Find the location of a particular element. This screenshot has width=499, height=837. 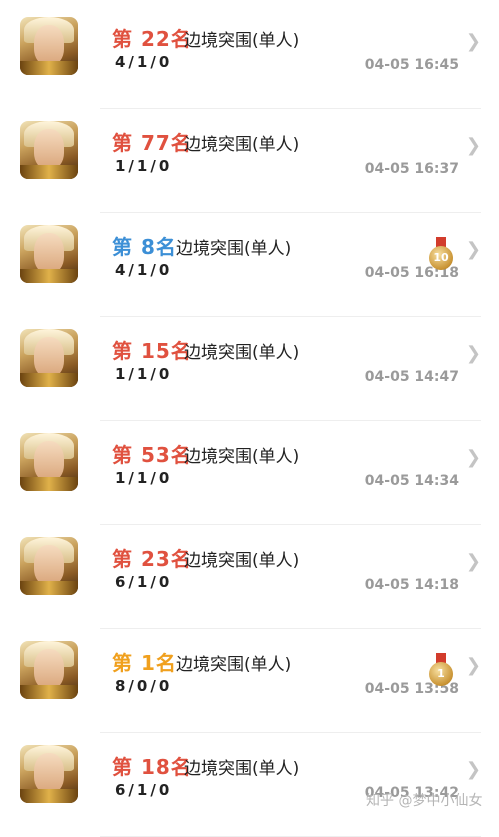

medal-number: 10 is located at coordinates (441, 258).